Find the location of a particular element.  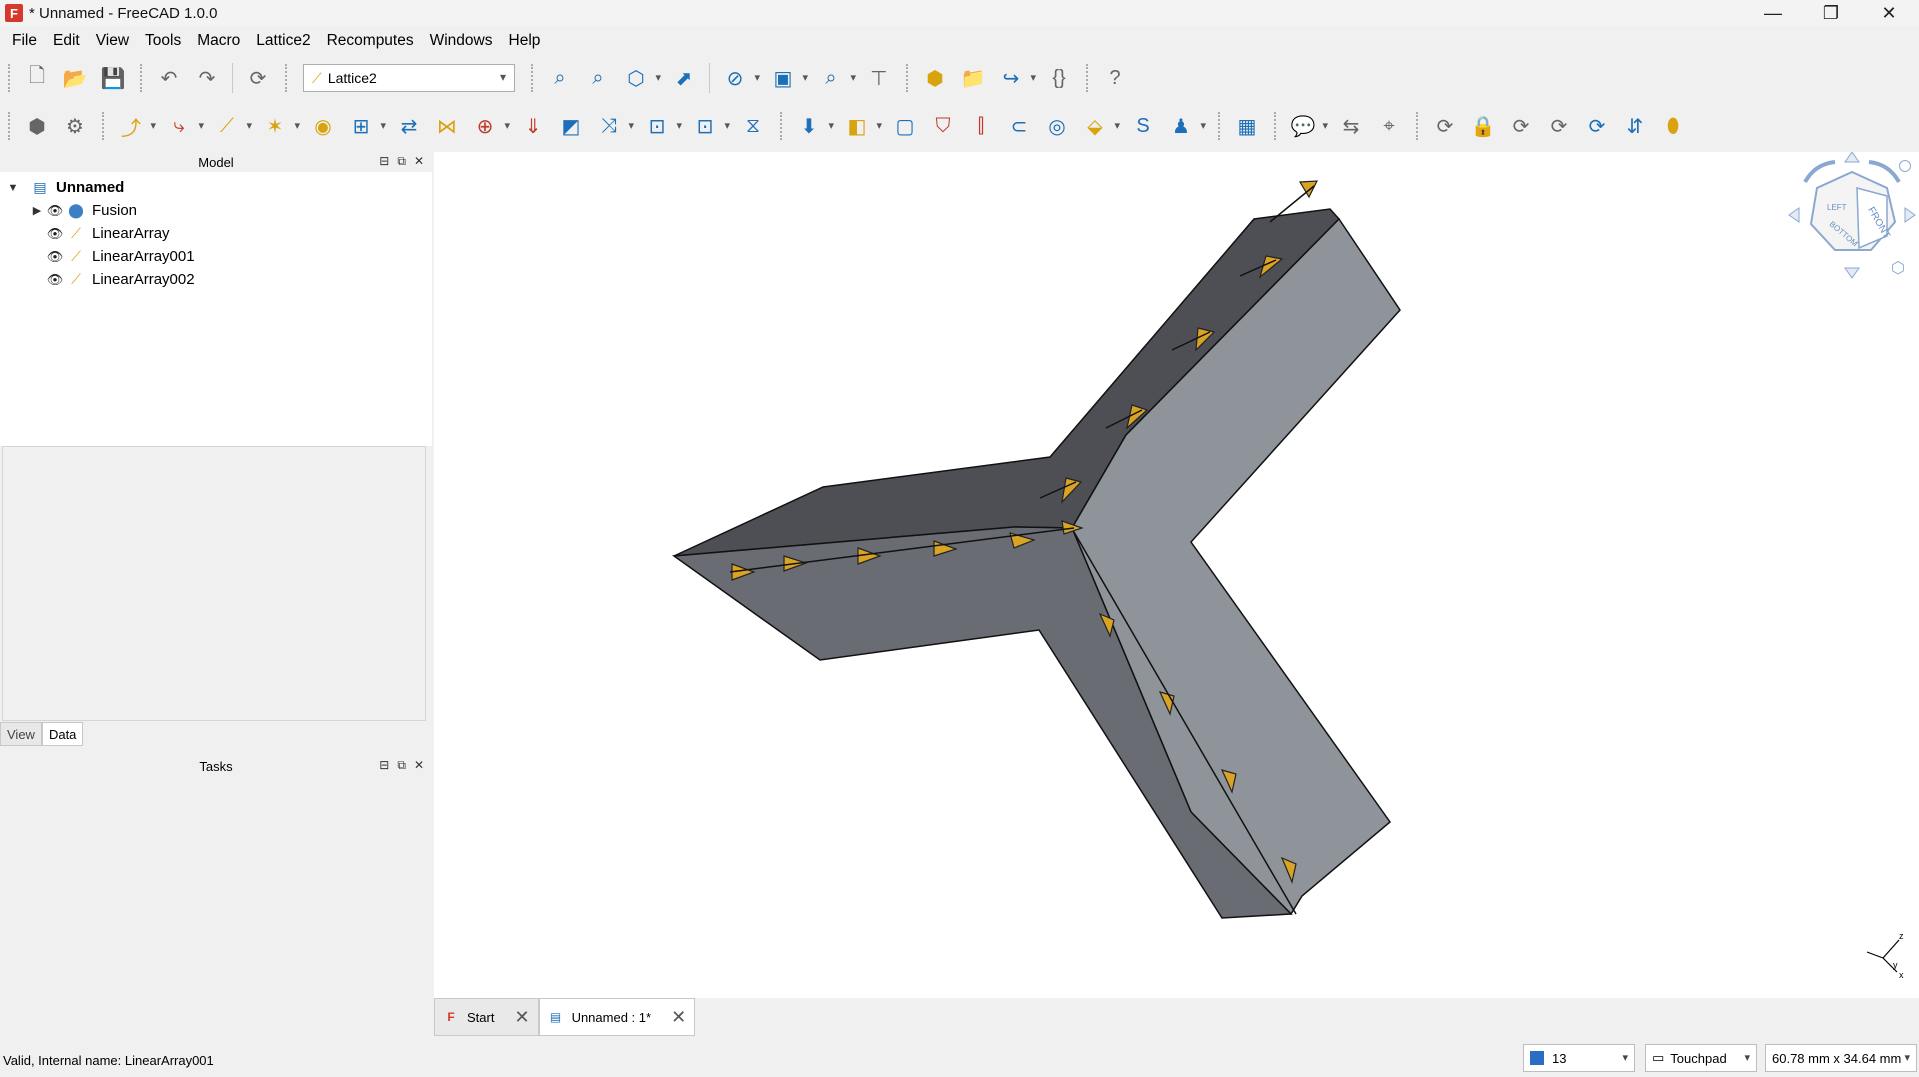

redo-icon: ↷ is located at coordinates (207, 78).